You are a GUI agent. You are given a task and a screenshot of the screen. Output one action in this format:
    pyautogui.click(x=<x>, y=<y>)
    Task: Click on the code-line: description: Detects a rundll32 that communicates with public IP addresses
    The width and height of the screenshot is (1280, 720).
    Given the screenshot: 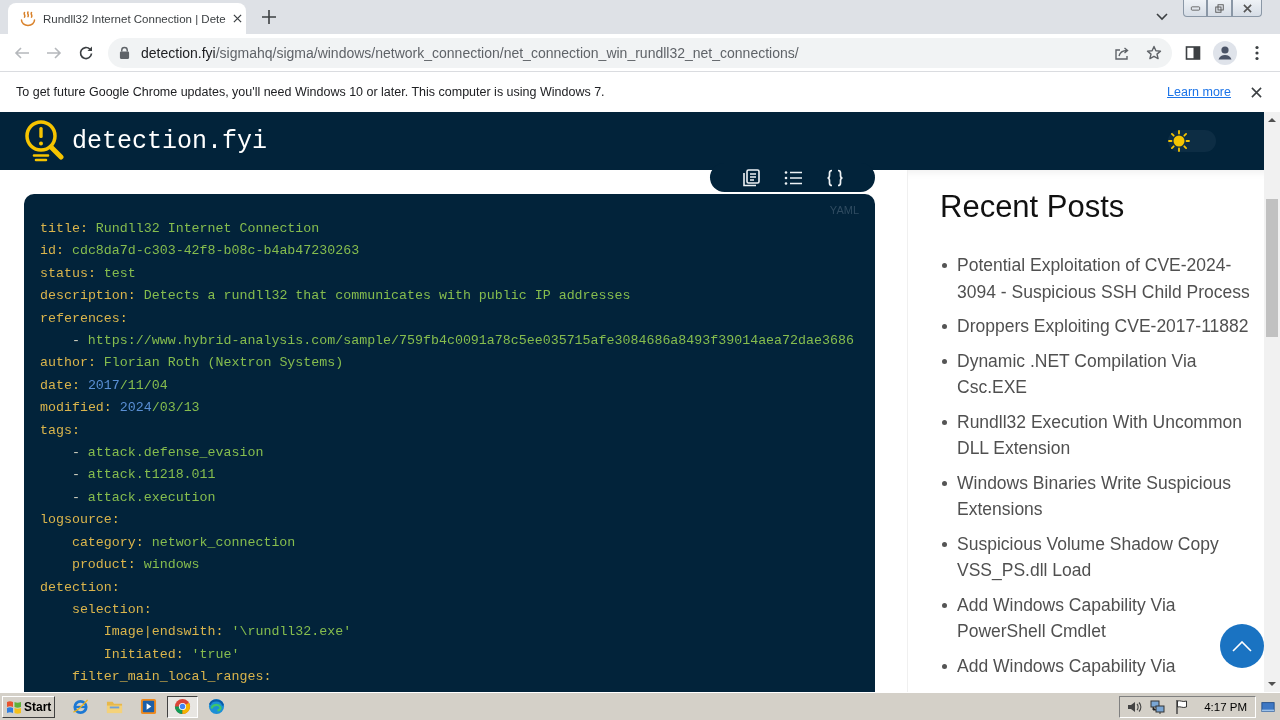 What is the action you would take?
    pyautogui.click(x=336, y=296)
    